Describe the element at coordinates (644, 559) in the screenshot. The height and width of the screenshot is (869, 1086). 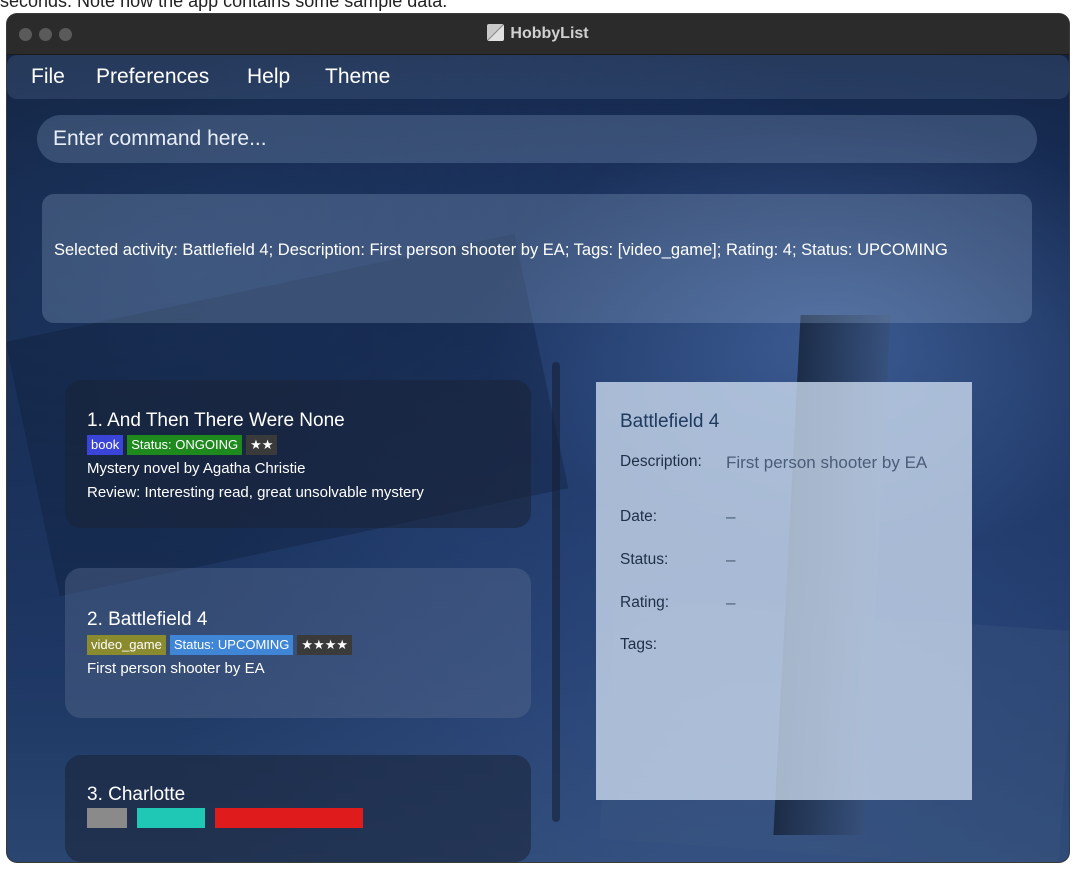
I see `detail-status-label: Status:` at that location.